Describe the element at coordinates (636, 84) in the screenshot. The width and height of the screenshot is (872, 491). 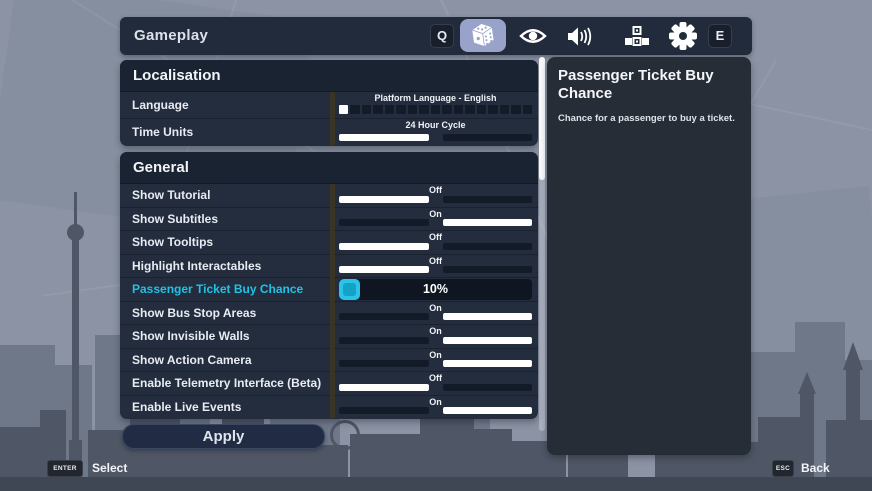
I see `detail-title: Passenger Ticket Buy Chance` at that location.